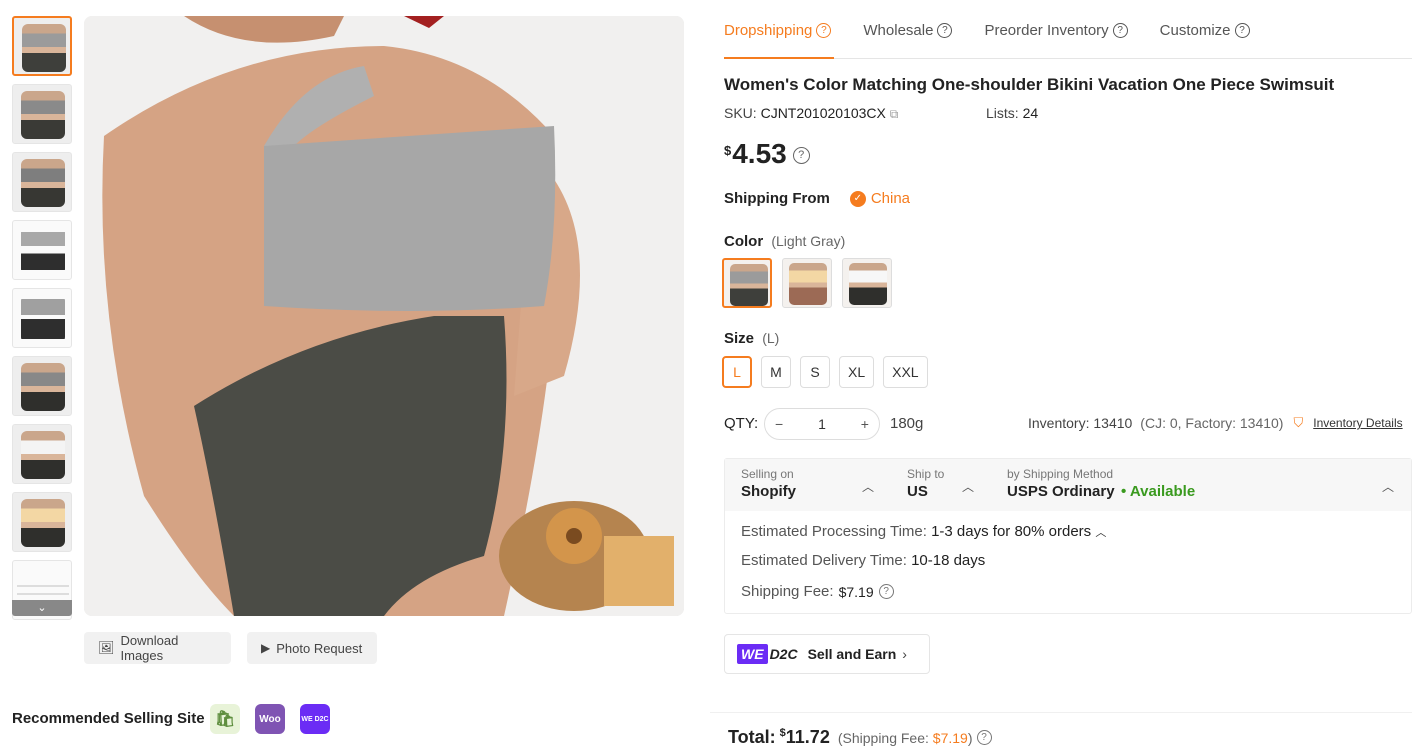 This screenshot has height=755, width=1427. I want to click on shipping-from-china: ✓ China, so click(879, 198).